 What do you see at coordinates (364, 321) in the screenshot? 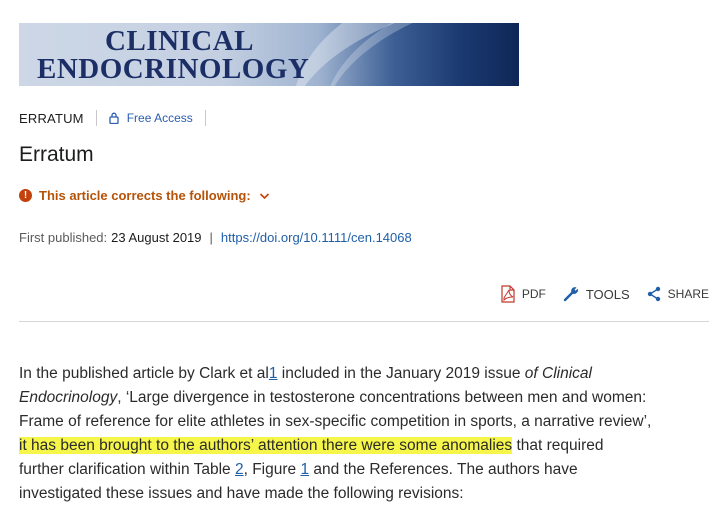
I see `section-divider` at bounding box center [364, 321].